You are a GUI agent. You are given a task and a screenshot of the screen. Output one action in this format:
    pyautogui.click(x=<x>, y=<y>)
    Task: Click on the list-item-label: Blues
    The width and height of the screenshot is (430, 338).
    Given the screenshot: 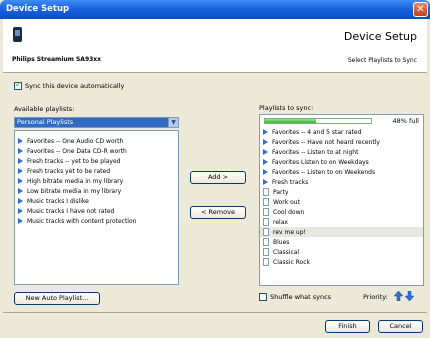 What is the action you would take?
    pyautogui.click(x=281, y=242)
    